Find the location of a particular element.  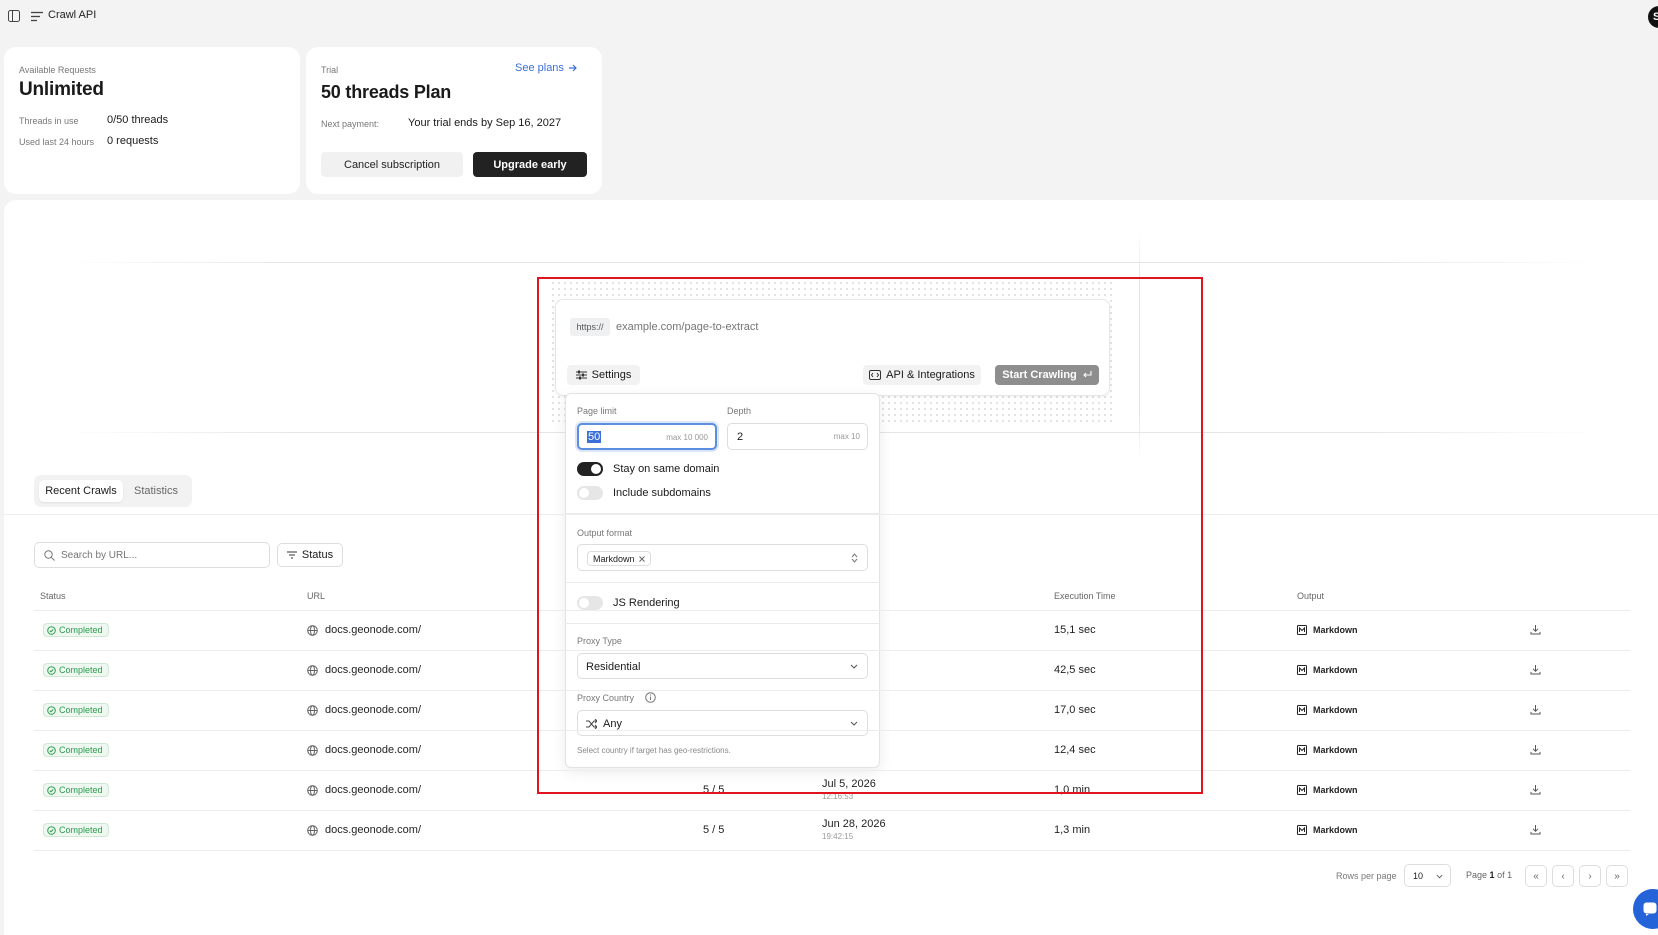

date-cell: Jun 28, 2026 is located at coordinates (854, 824).